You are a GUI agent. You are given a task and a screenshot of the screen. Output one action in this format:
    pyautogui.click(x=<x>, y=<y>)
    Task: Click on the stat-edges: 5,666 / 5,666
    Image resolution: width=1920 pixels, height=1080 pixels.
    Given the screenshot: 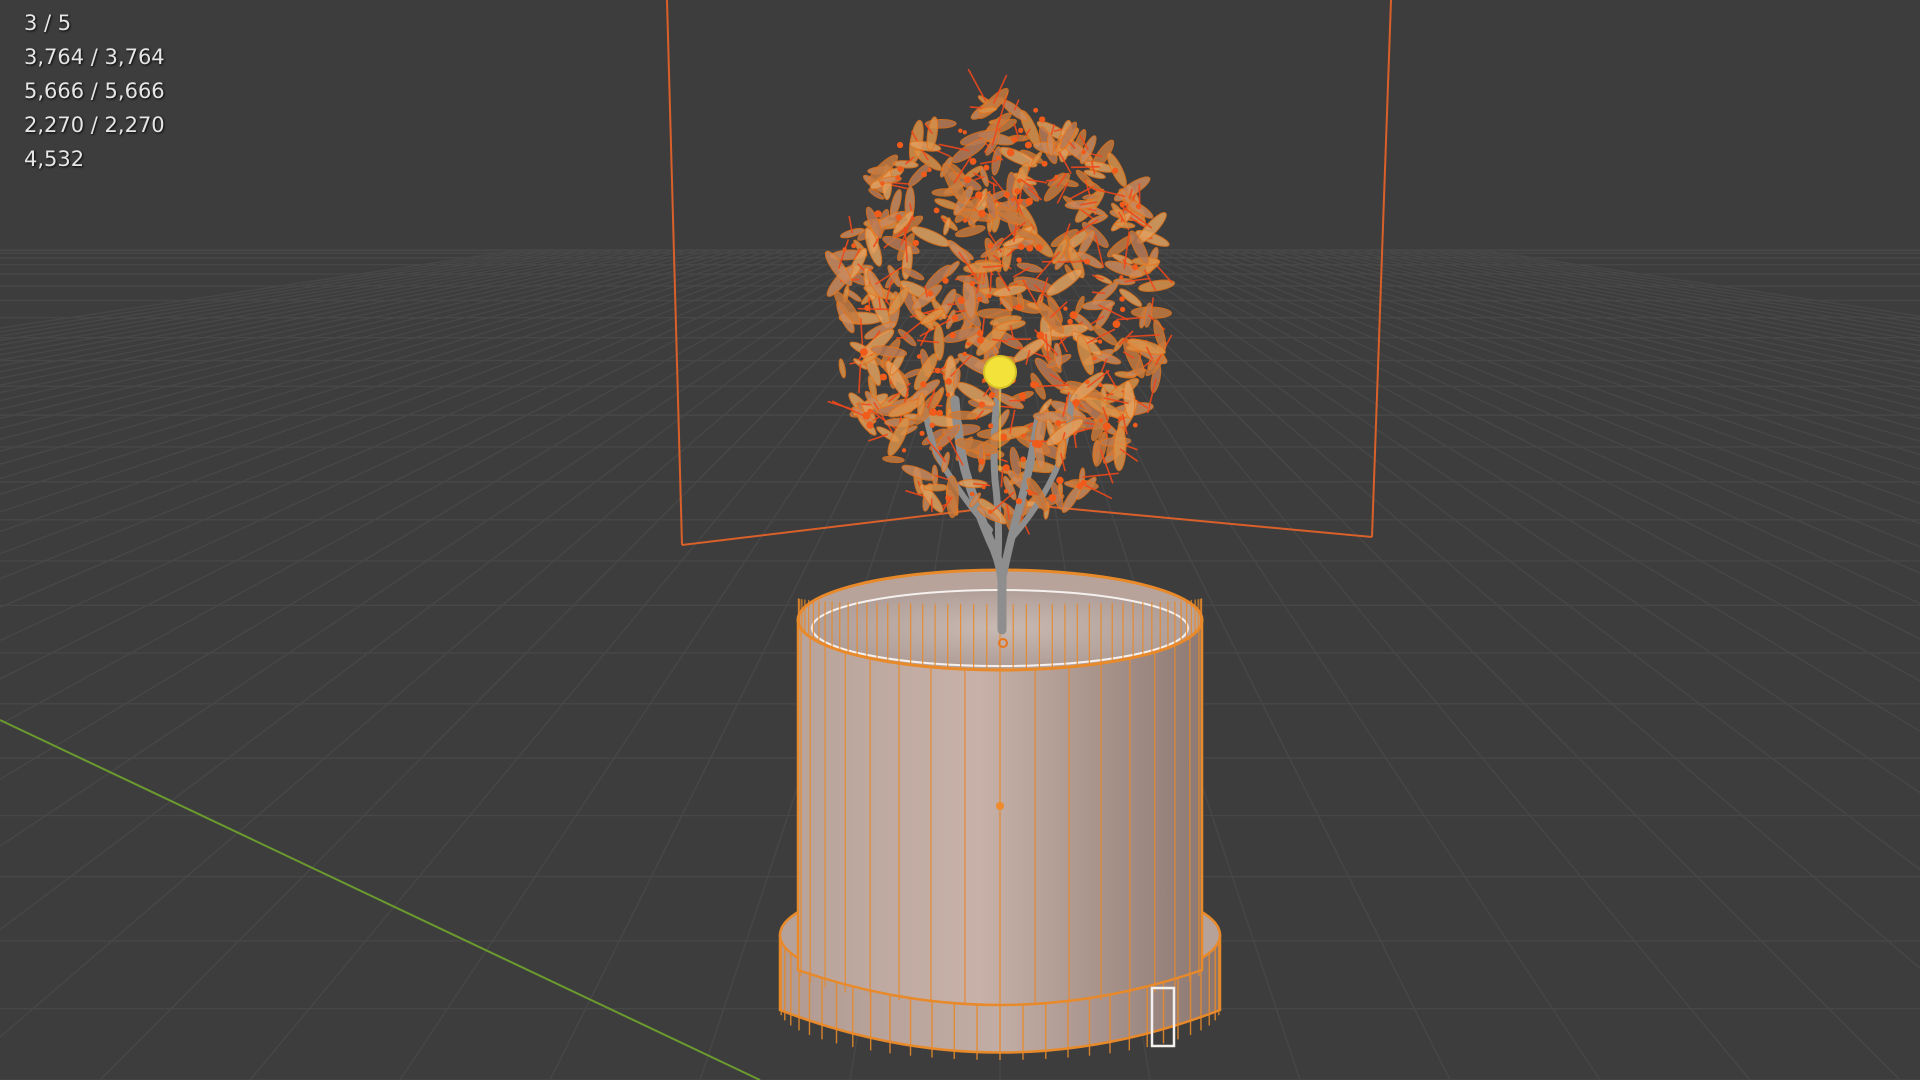 What is the action you would take?
    pyautogui.click(x=94, y=91)
    